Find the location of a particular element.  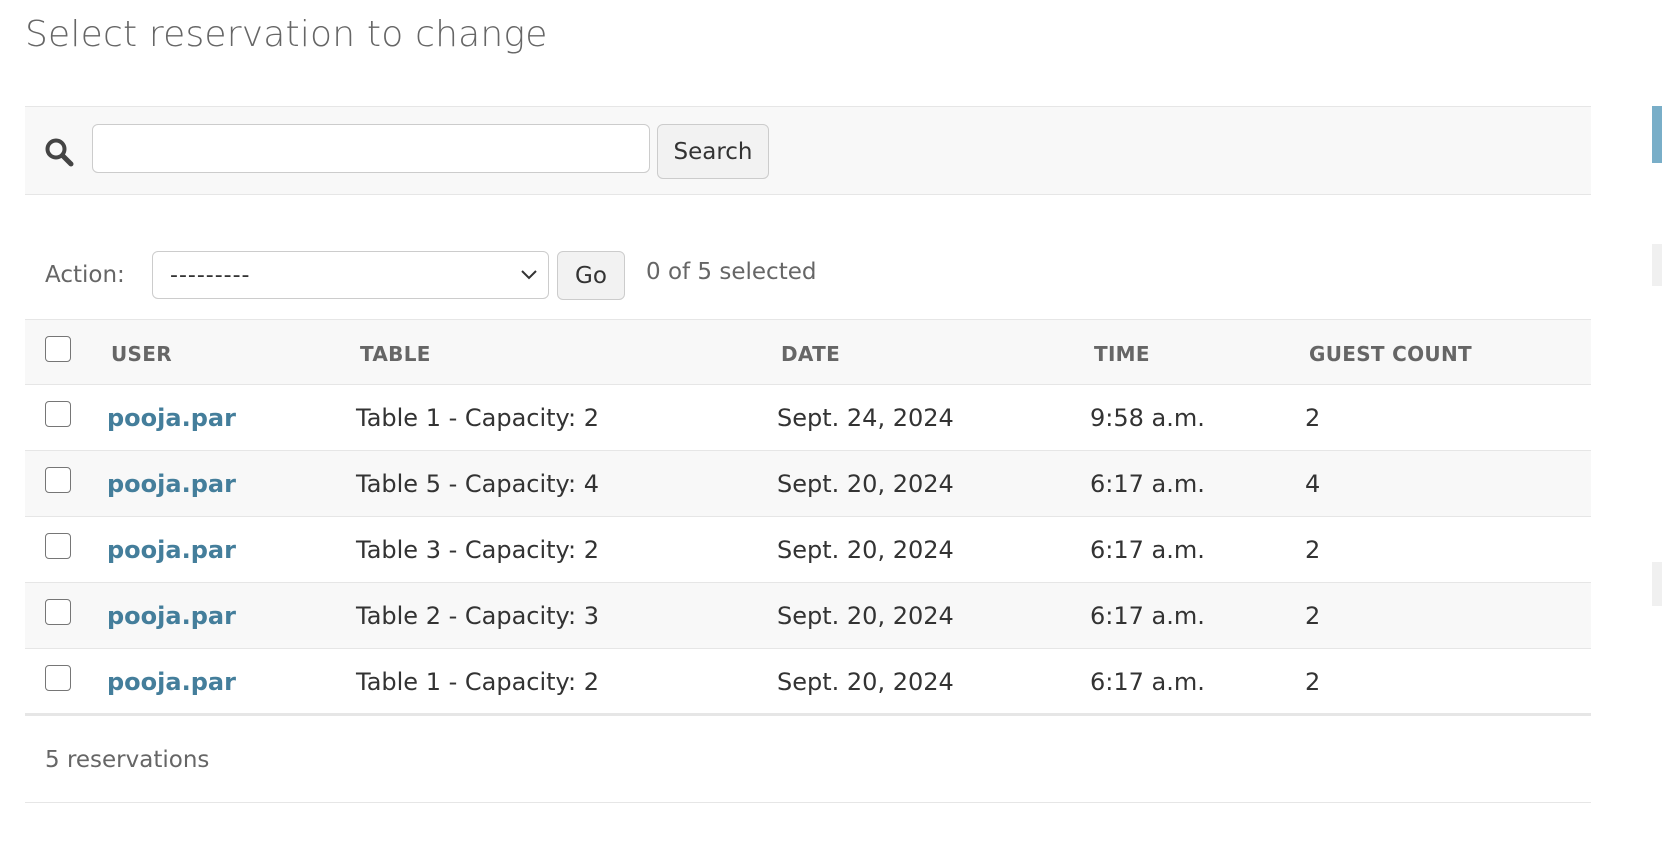

table-header: USER TABLE DATE TIME GUEST COUNT is located at coordinates (808, 352).